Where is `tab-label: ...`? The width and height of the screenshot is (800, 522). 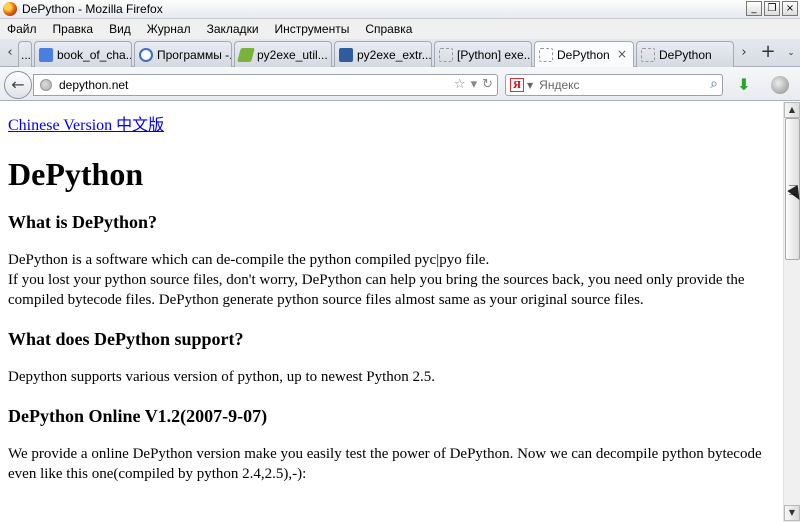 tab-label: ... is located at coordinates (26, 54).